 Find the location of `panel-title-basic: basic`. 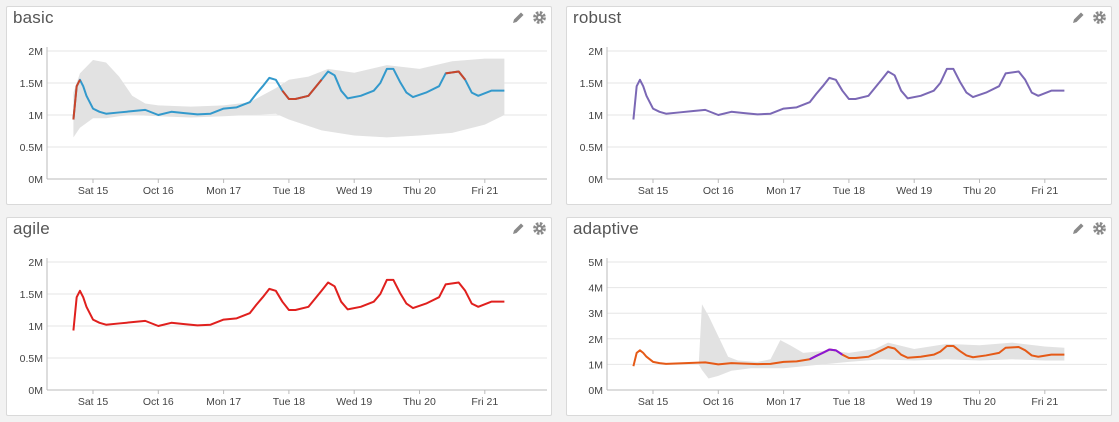

panel-title-basic: basic is located at coordinates (33, 17).